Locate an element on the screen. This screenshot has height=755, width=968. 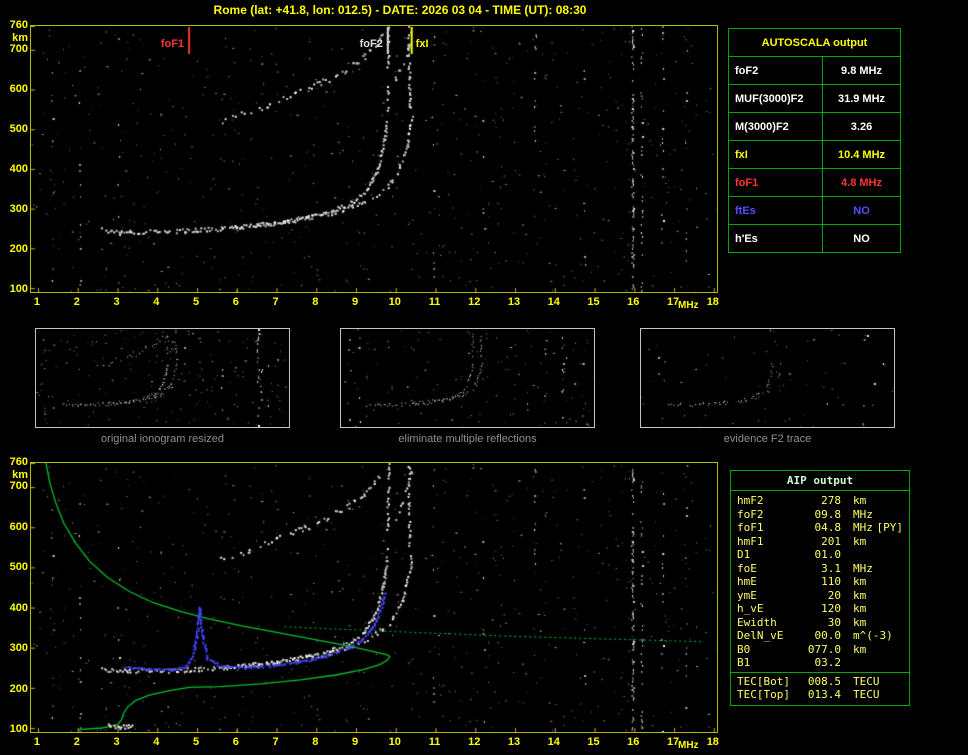
aip-row-value: 278 is located at coordinates (831, 500).